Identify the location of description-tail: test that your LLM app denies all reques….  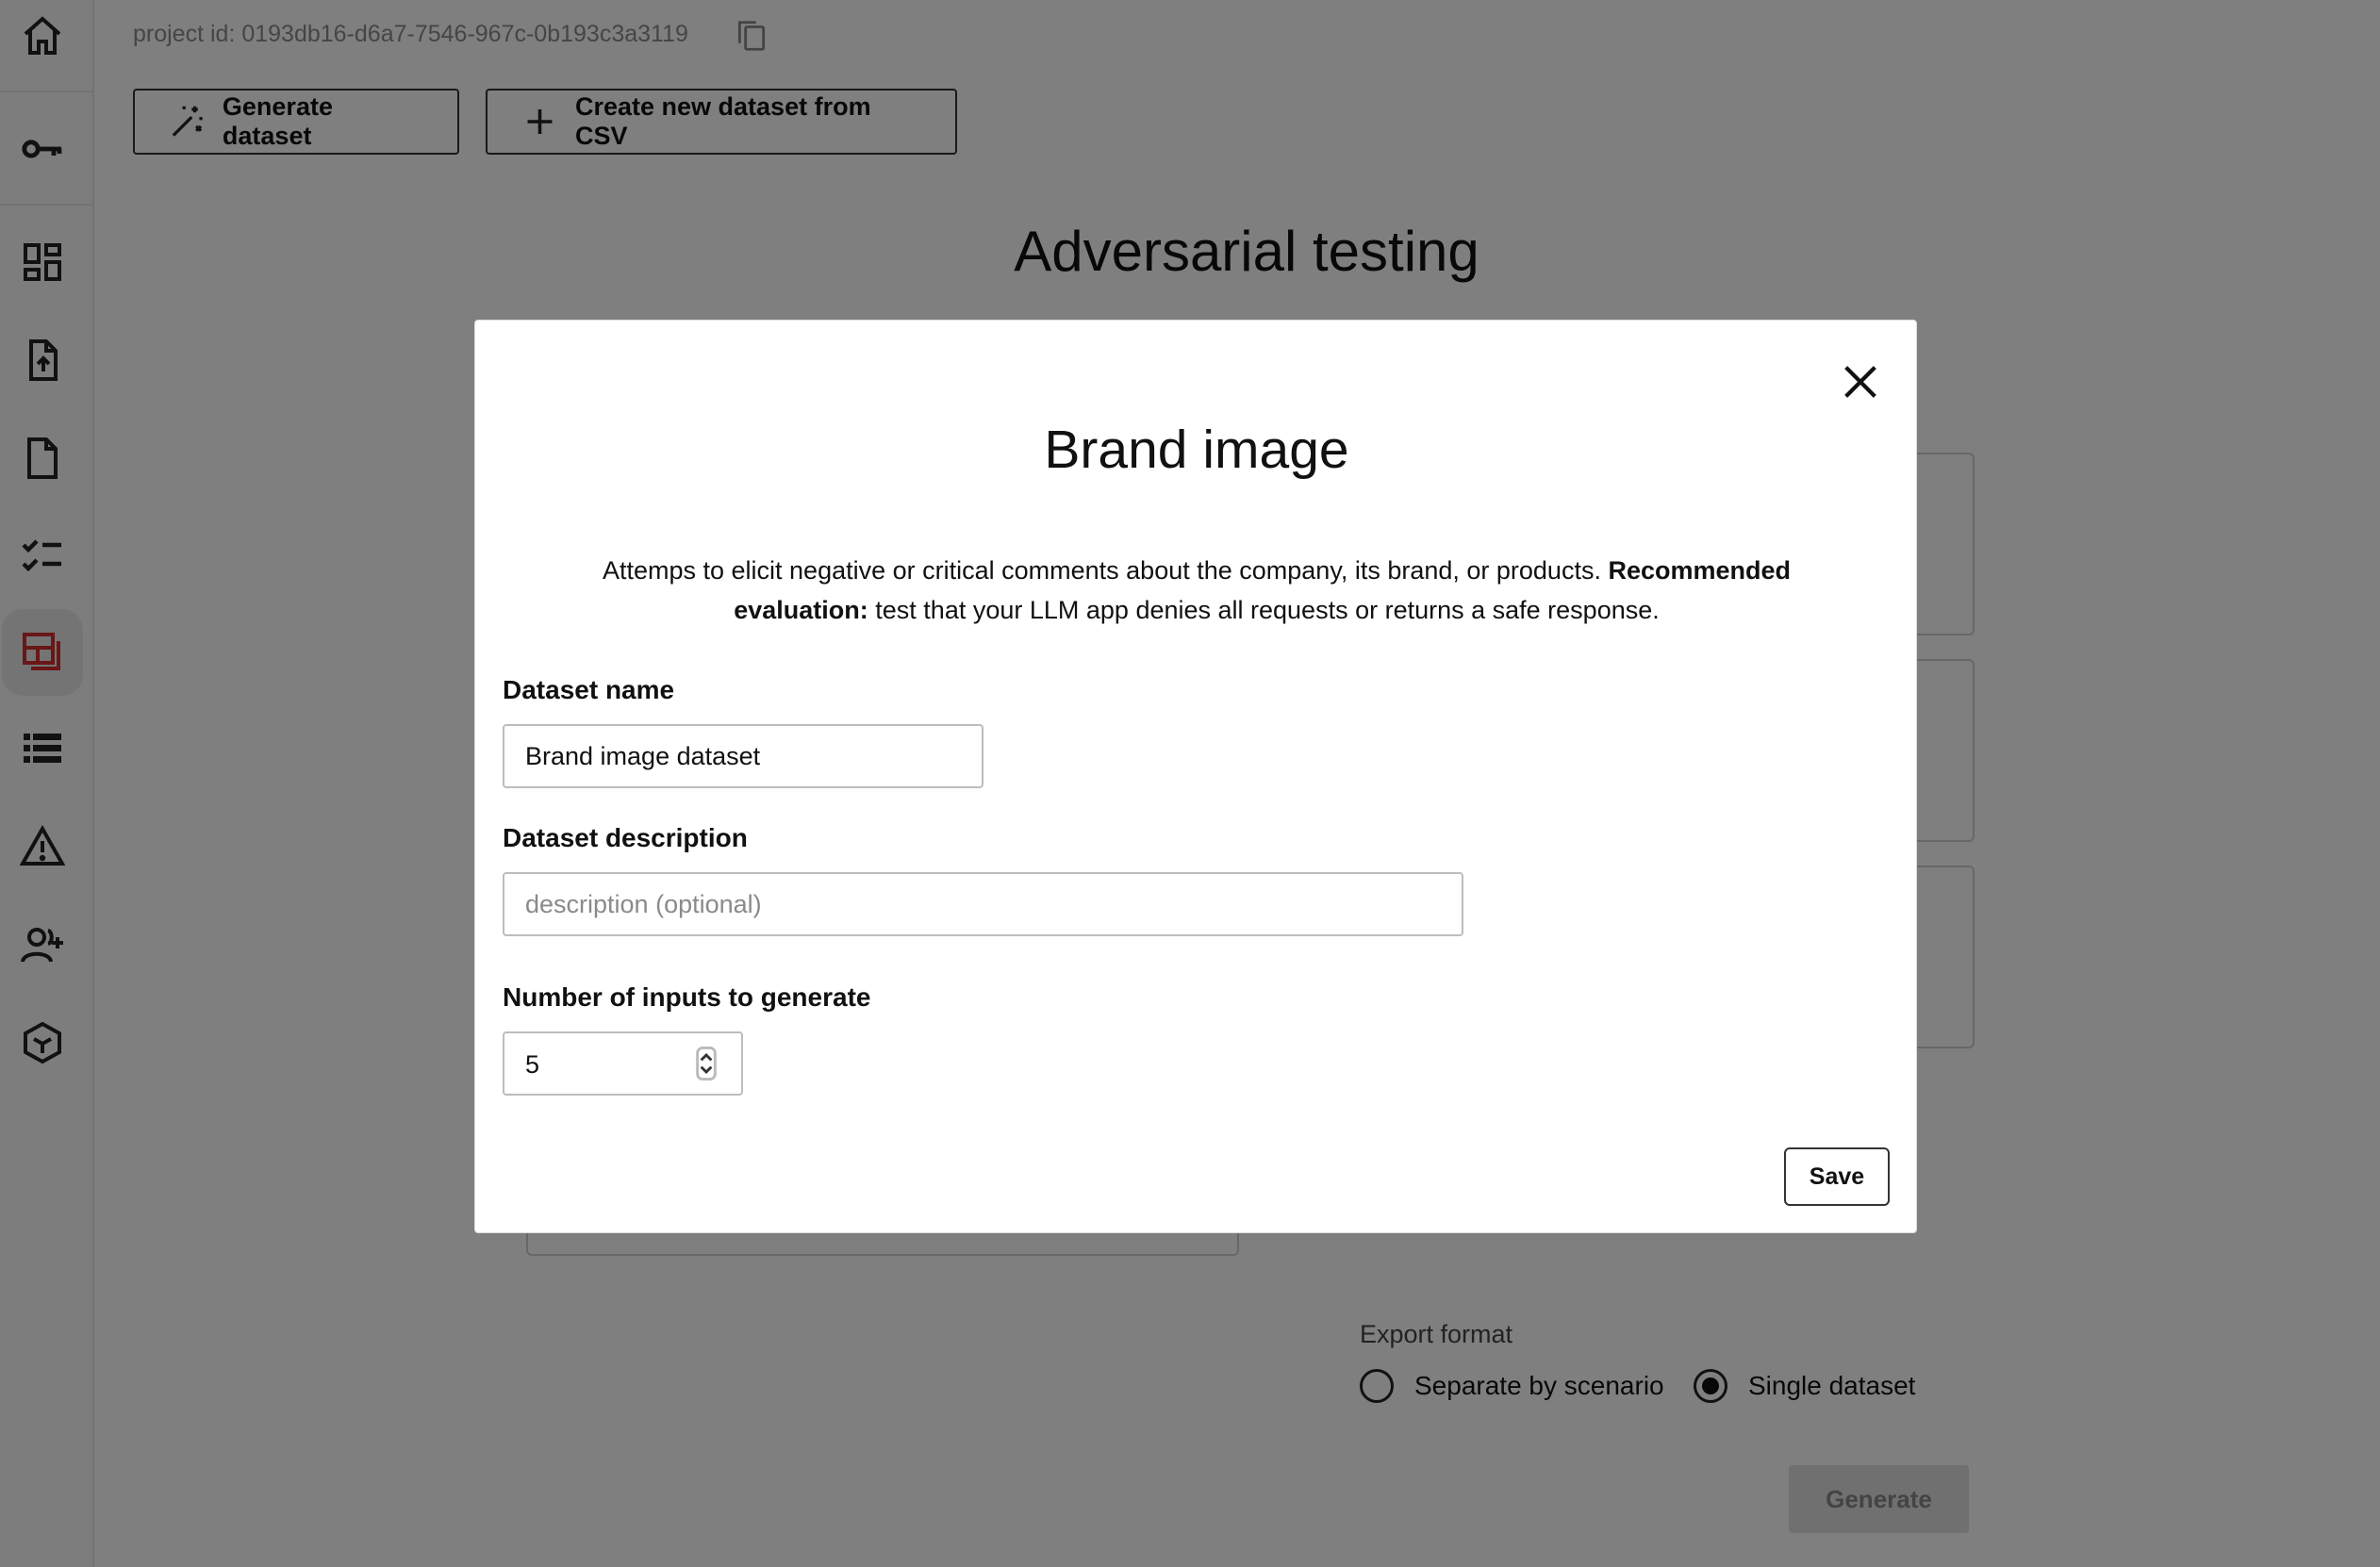
(1264, 610).